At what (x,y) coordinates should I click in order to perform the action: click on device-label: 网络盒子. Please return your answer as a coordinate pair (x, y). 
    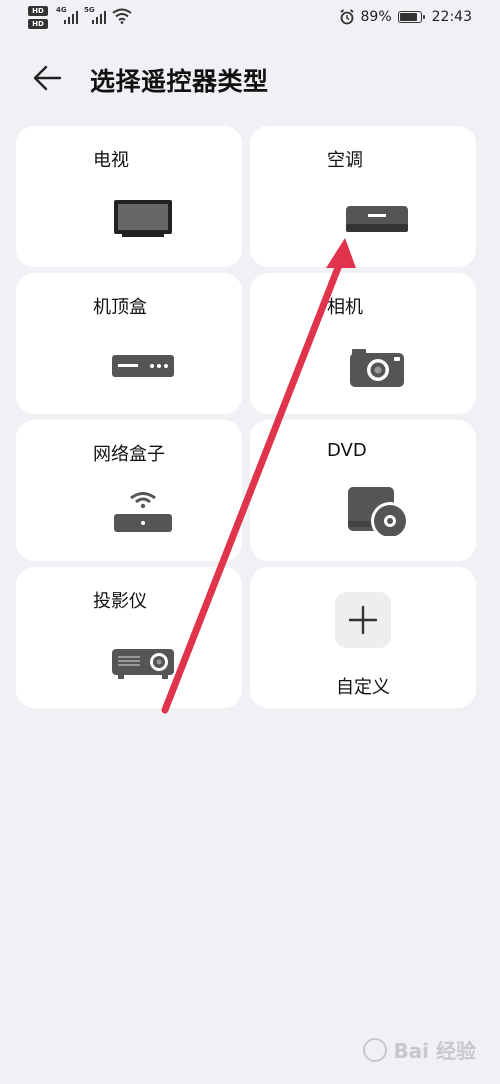
    Looking at the image, I should click on (129, 454).